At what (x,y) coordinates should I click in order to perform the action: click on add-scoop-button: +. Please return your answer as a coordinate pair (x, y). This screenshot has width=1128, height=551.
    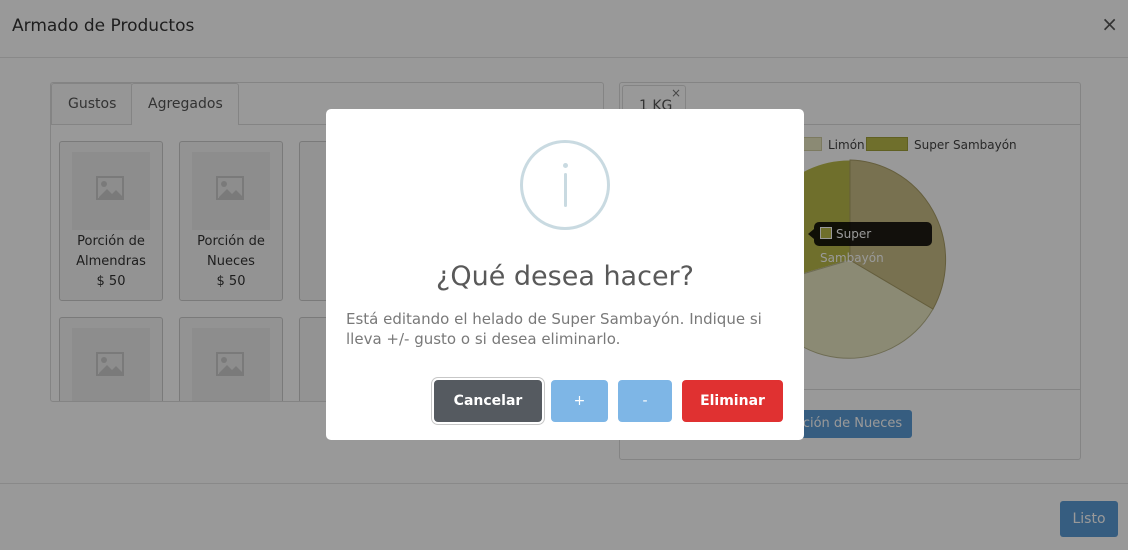
    Looking at the image, I should click on (579, 401).